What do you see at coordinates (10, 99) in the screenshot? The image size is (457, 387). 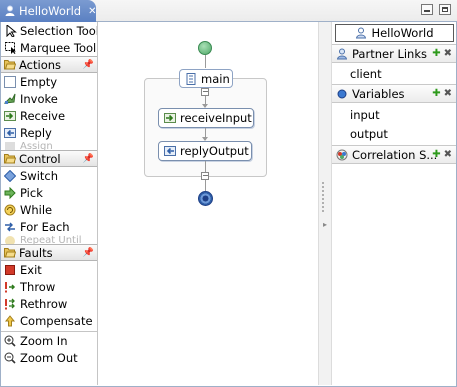 I see `invoke-icon` at bounding box center [10, 99].